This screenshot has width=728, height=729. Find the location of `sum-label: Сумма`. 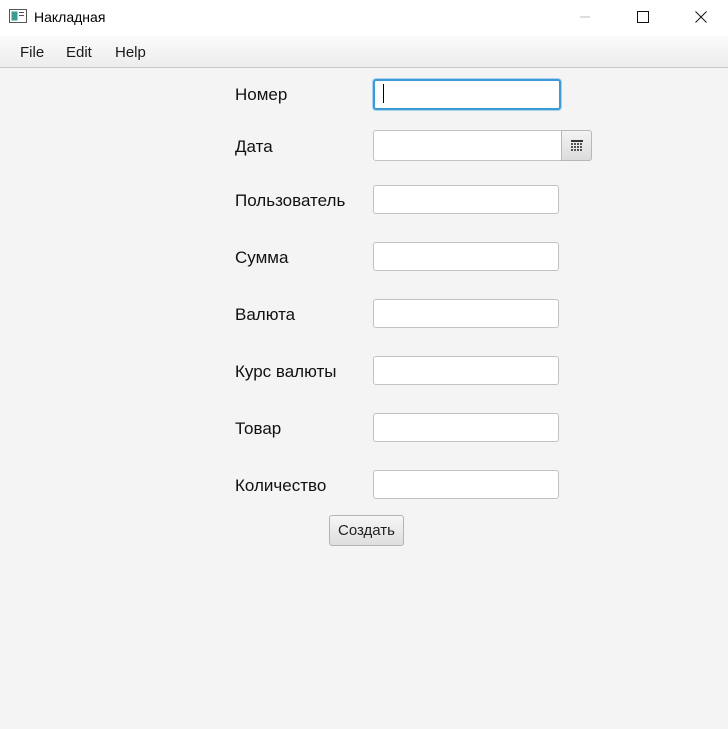

sum-label: Сумма is located at coordinates (262, 257).